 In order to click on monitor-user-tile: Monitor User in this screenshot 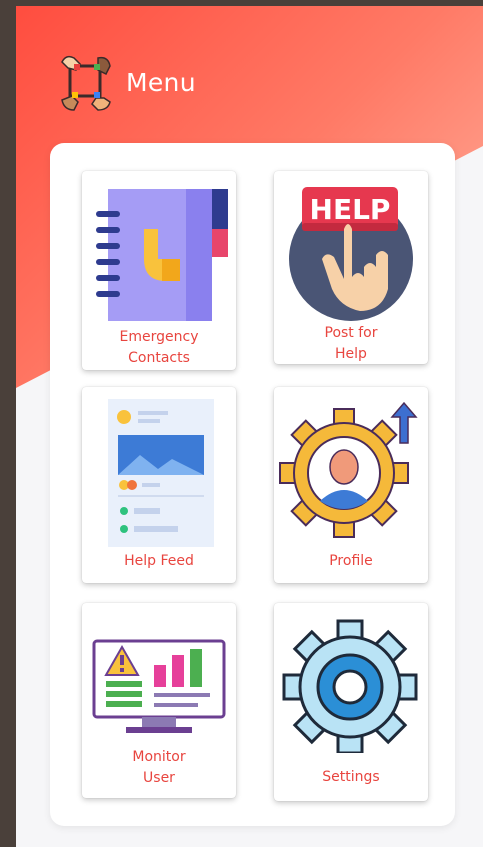, I will do `click(159, 700)`.